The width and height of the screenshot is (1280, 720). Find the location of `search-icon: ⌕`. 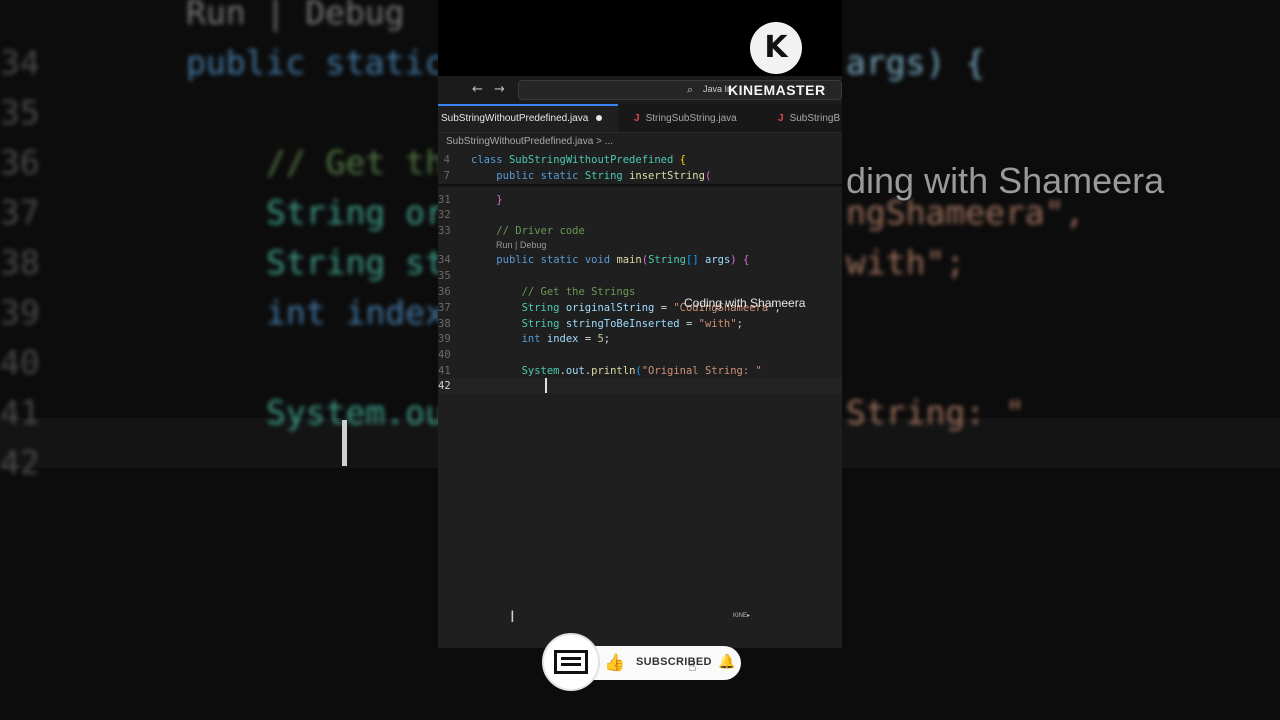

search-icon: ⌕ is located at coordinates (690, 89).